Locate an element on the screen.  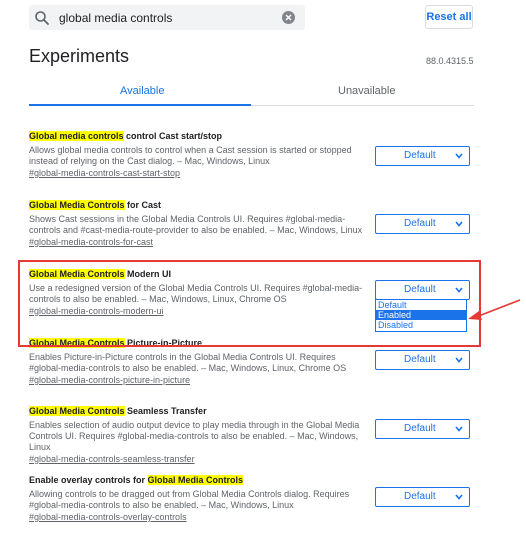
experiment-link: #global-media-controls-seamless-transfer is located at coordinates (199, 459).